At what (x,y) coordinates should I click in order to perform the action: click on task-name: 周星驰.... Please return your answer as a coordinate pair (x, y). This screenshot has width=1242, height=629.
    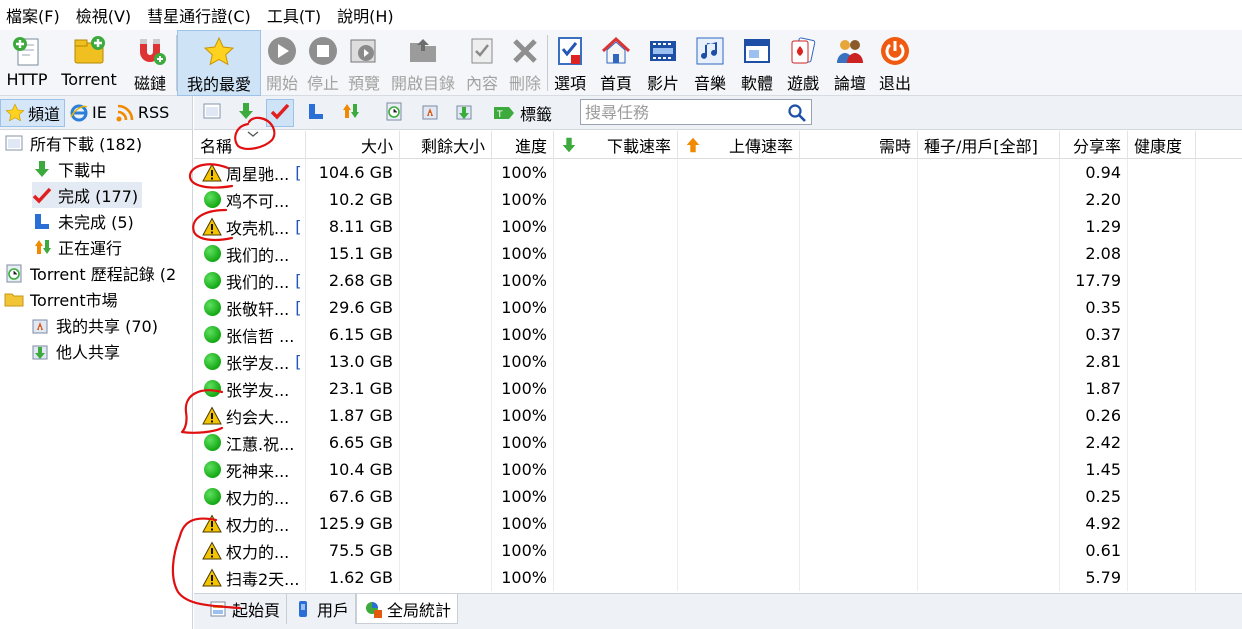
    Looking at the image, I should click on (258, 174).